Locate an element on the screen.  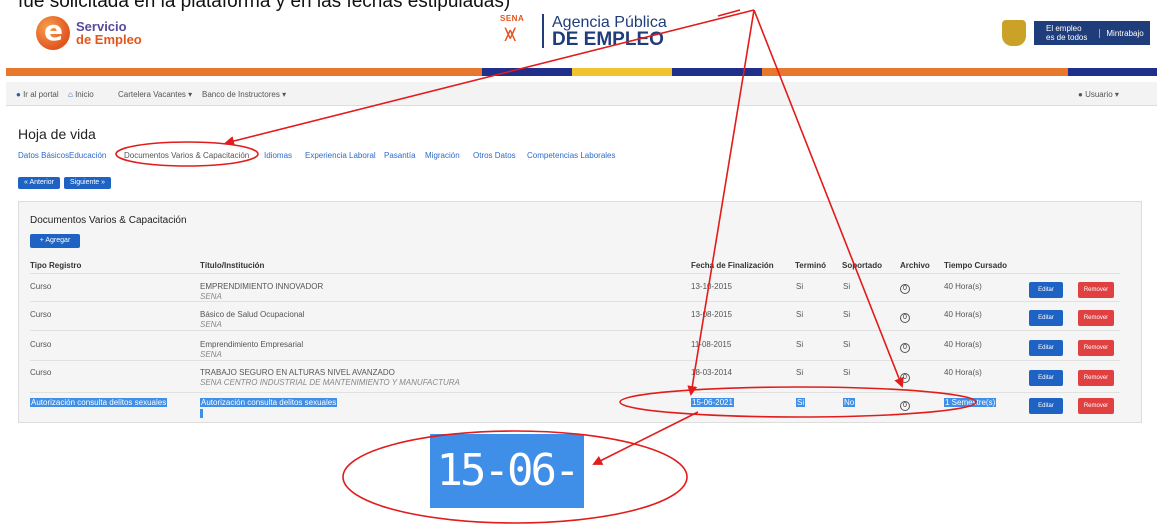
ellipse-row-highlight is located at coordinates (798, 402).